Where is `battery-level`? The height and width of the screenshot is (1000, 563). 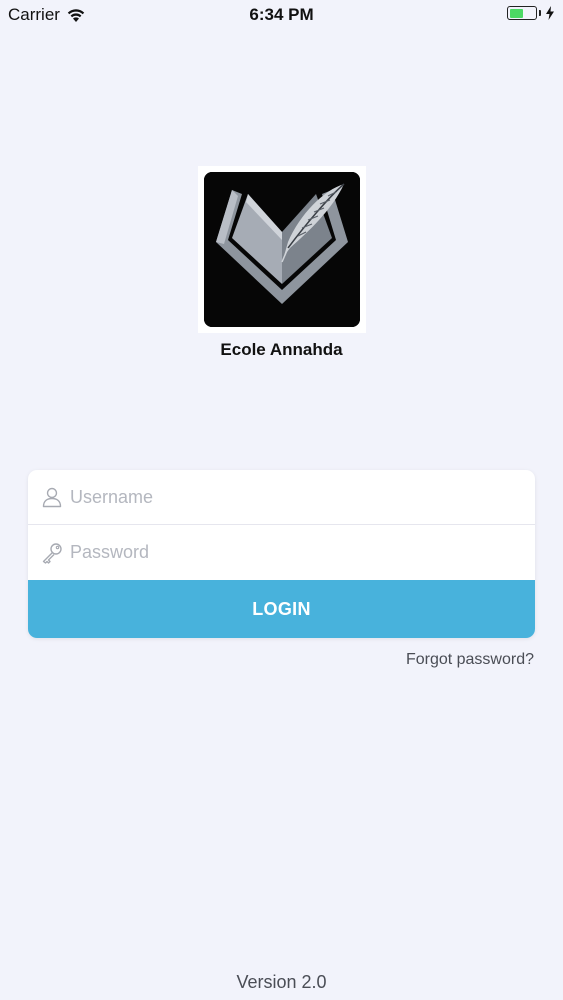
battery-level is located at coordinates (516, 13).